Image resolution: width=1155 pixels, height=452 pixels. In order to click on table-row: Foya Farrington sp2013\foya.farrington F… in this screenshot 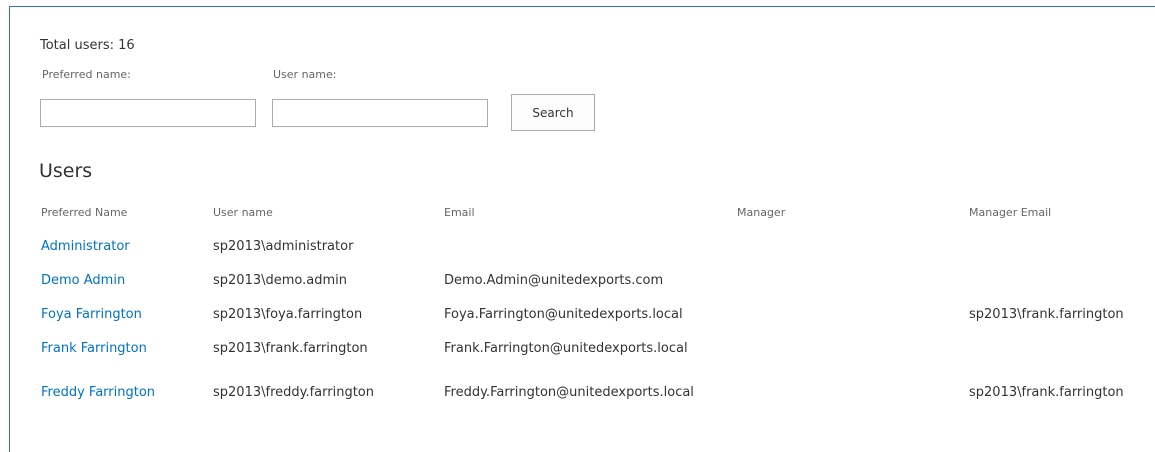, I will do `click(594, 314)`.